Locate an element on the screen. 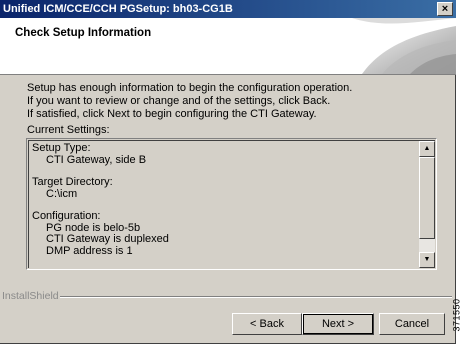 The height and width of the screenshot is (348, 474). installshield-brand: InstallShield is located at coordinates (30, 296).